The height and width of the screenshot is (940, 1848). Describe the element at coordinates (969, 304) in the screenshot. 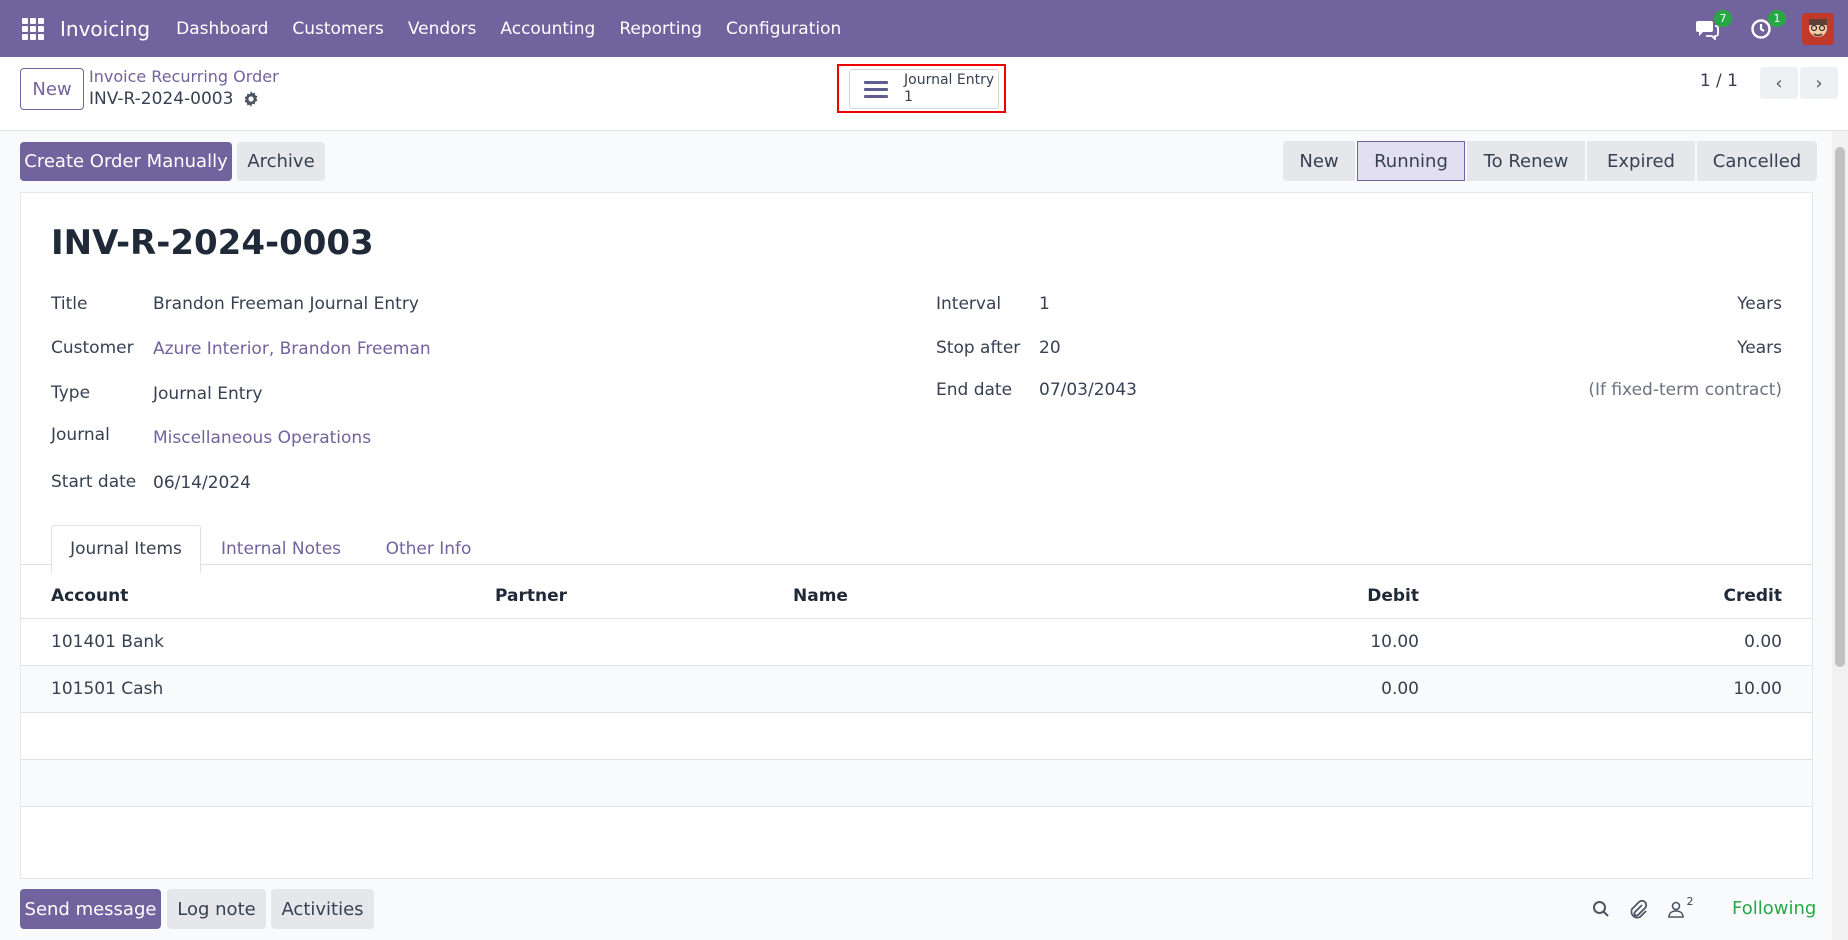

I see `interval-label: Interval` at that location.